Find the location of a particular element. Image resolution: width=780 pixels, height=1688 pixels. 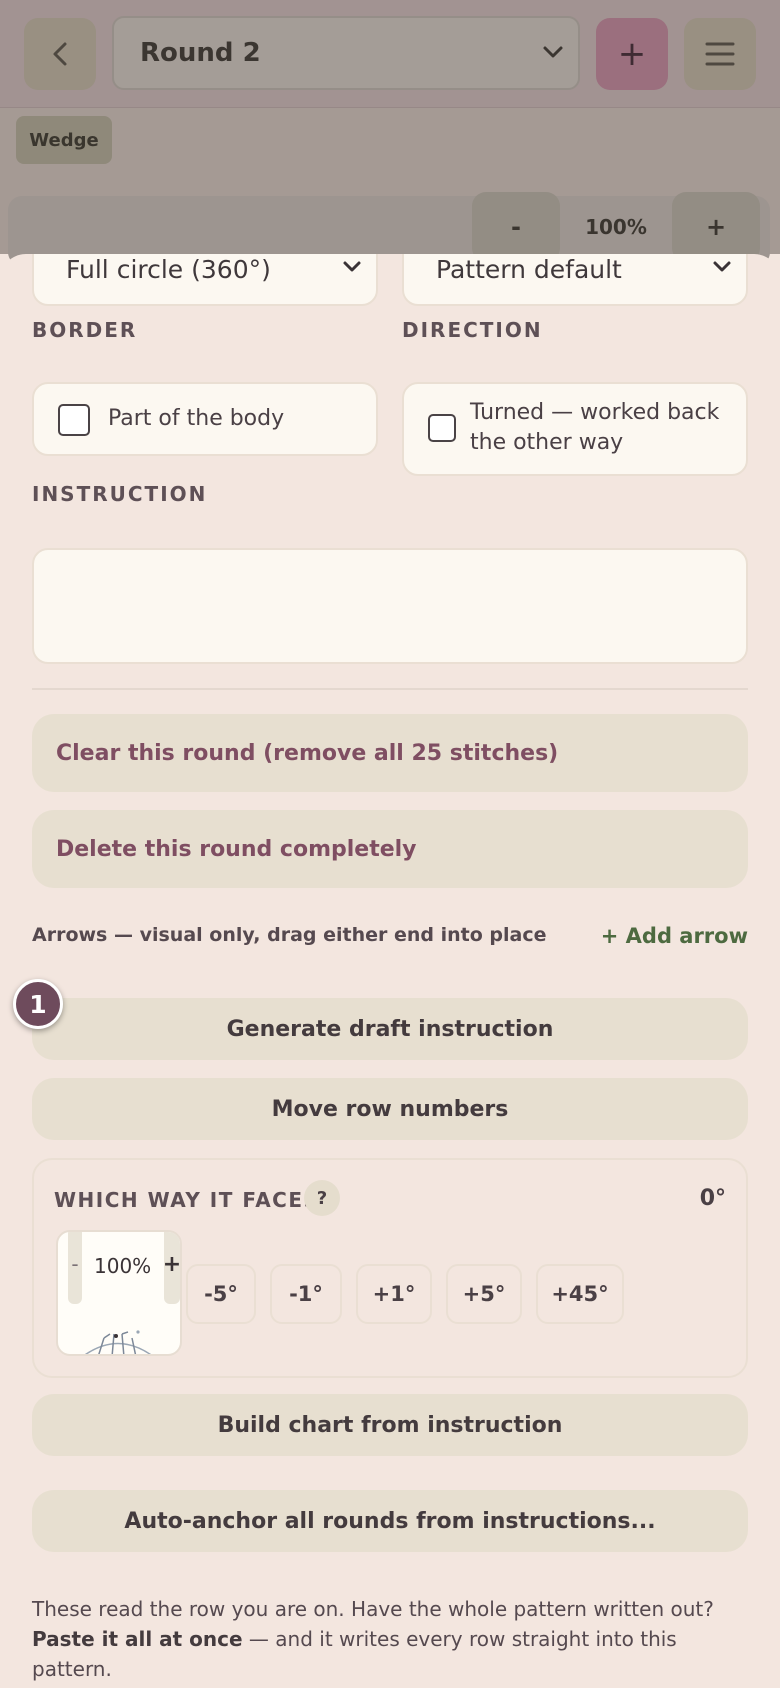

preview-zoom-value: 100% is located at coordinates (123, 1266).